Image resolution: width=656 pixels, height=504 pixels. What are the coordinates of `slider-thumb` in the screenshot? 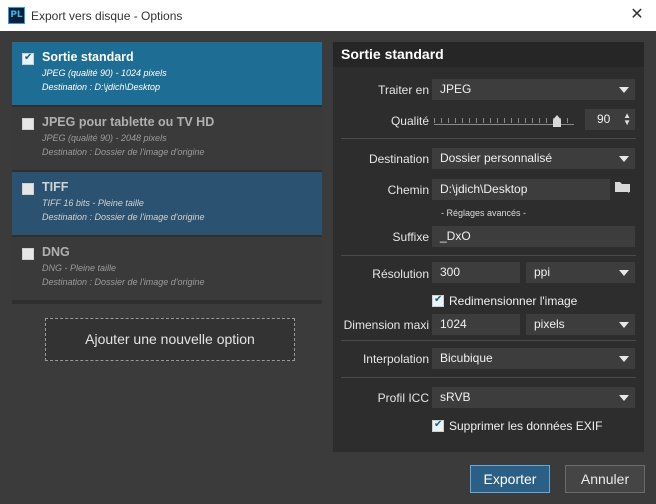 It's located at (557, 121).